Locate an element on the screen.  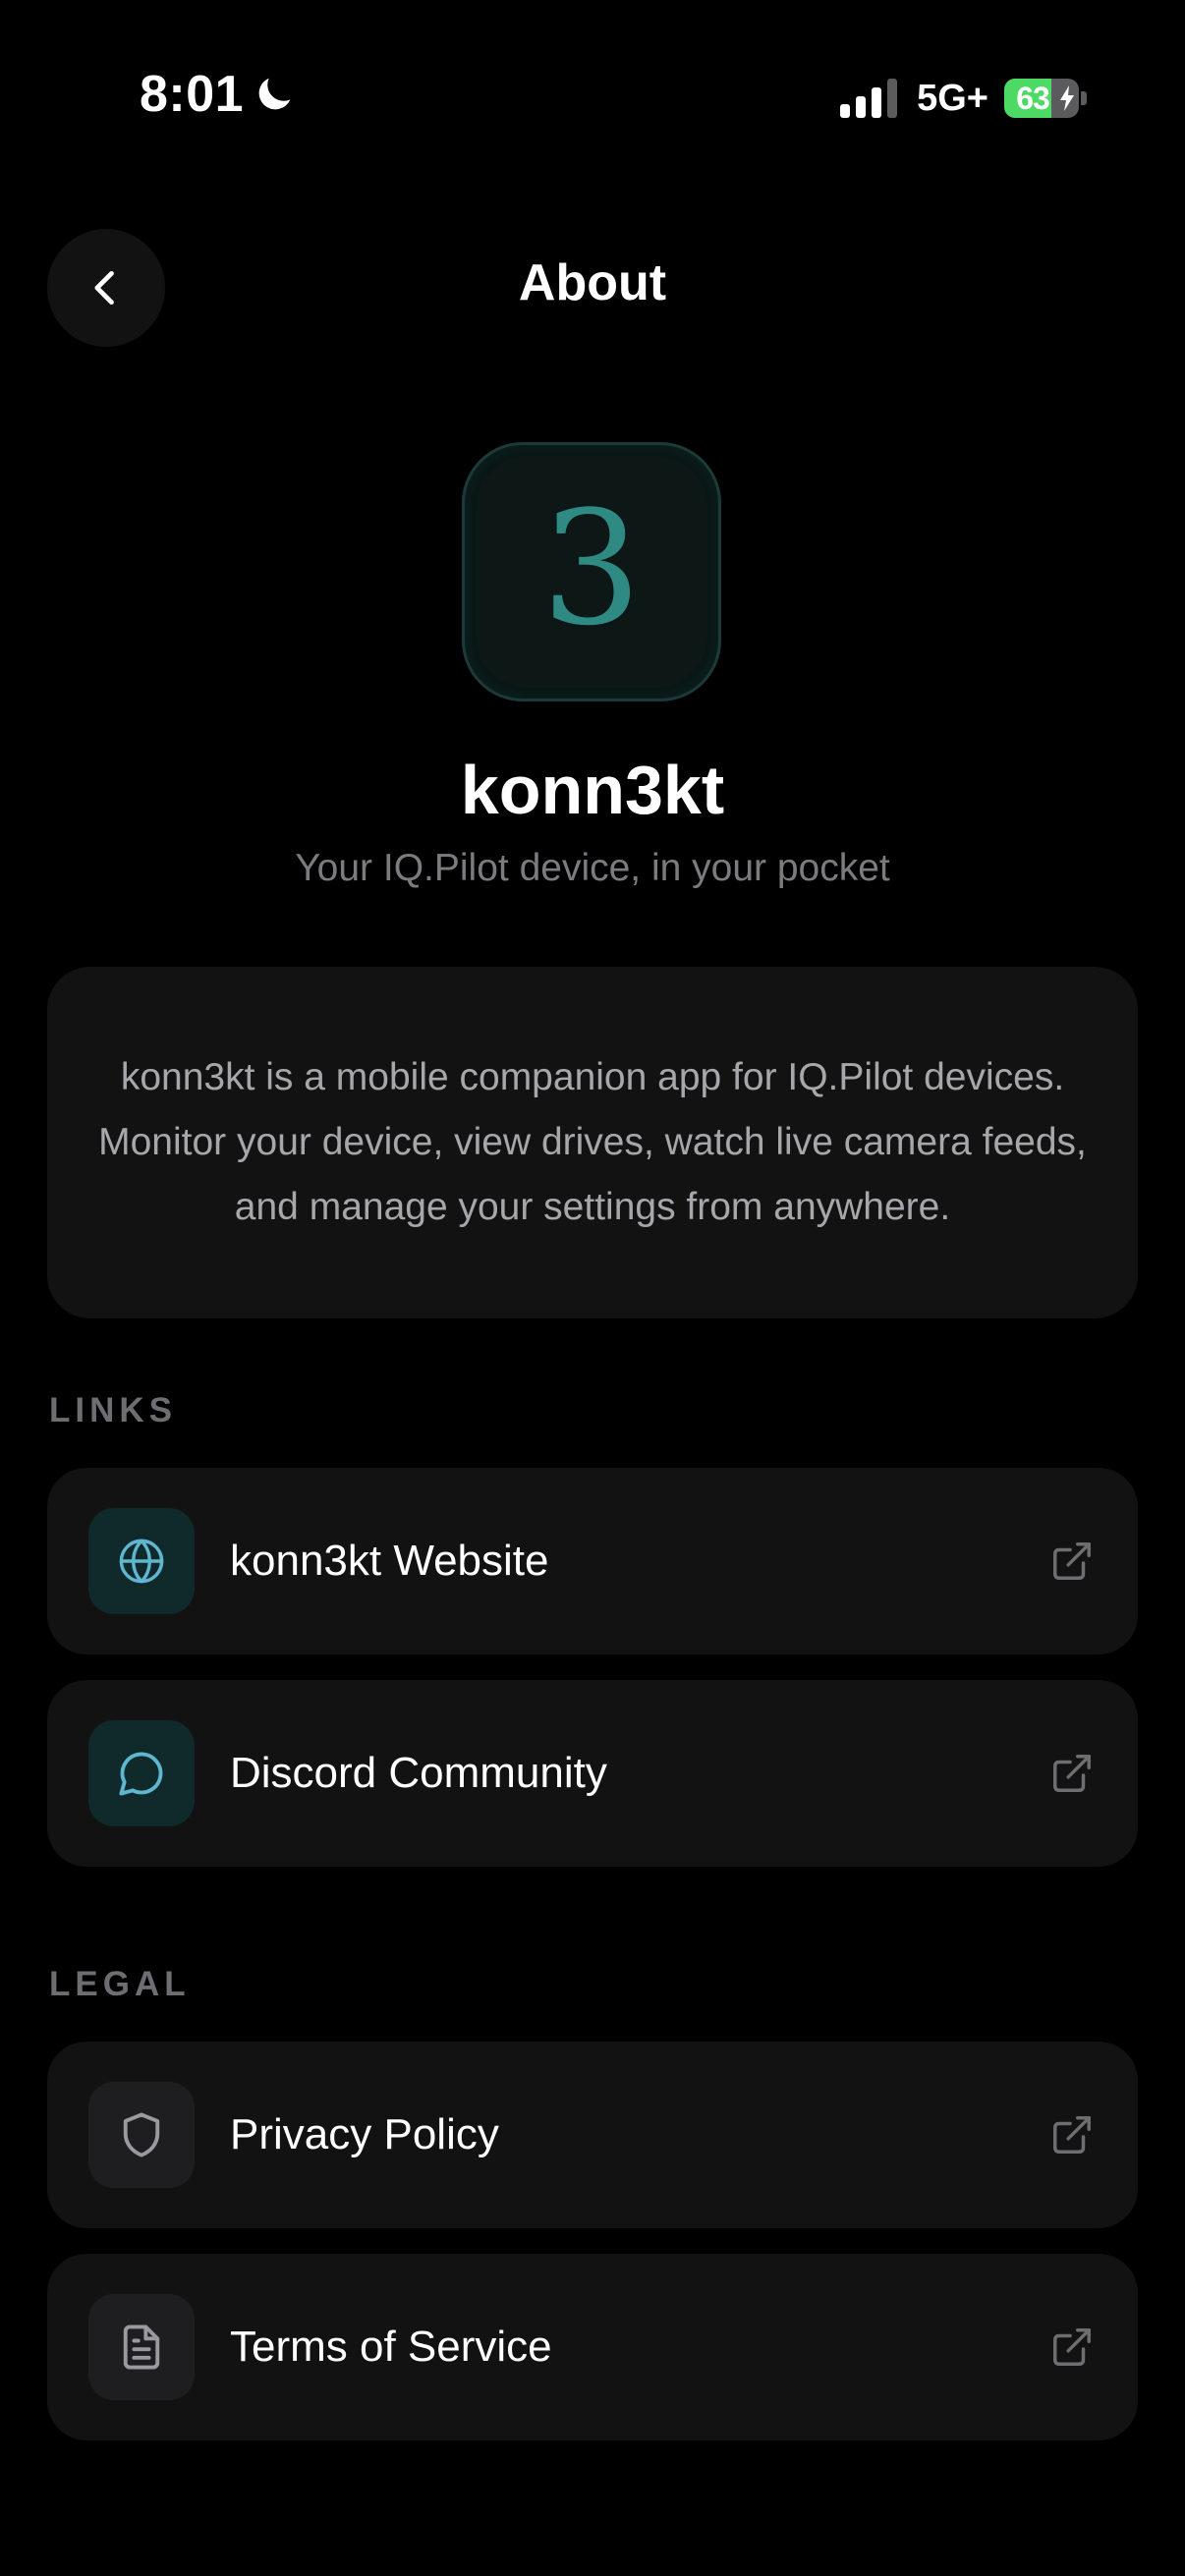
battery-indicator: 63 is located at coordinates (1045, 98).